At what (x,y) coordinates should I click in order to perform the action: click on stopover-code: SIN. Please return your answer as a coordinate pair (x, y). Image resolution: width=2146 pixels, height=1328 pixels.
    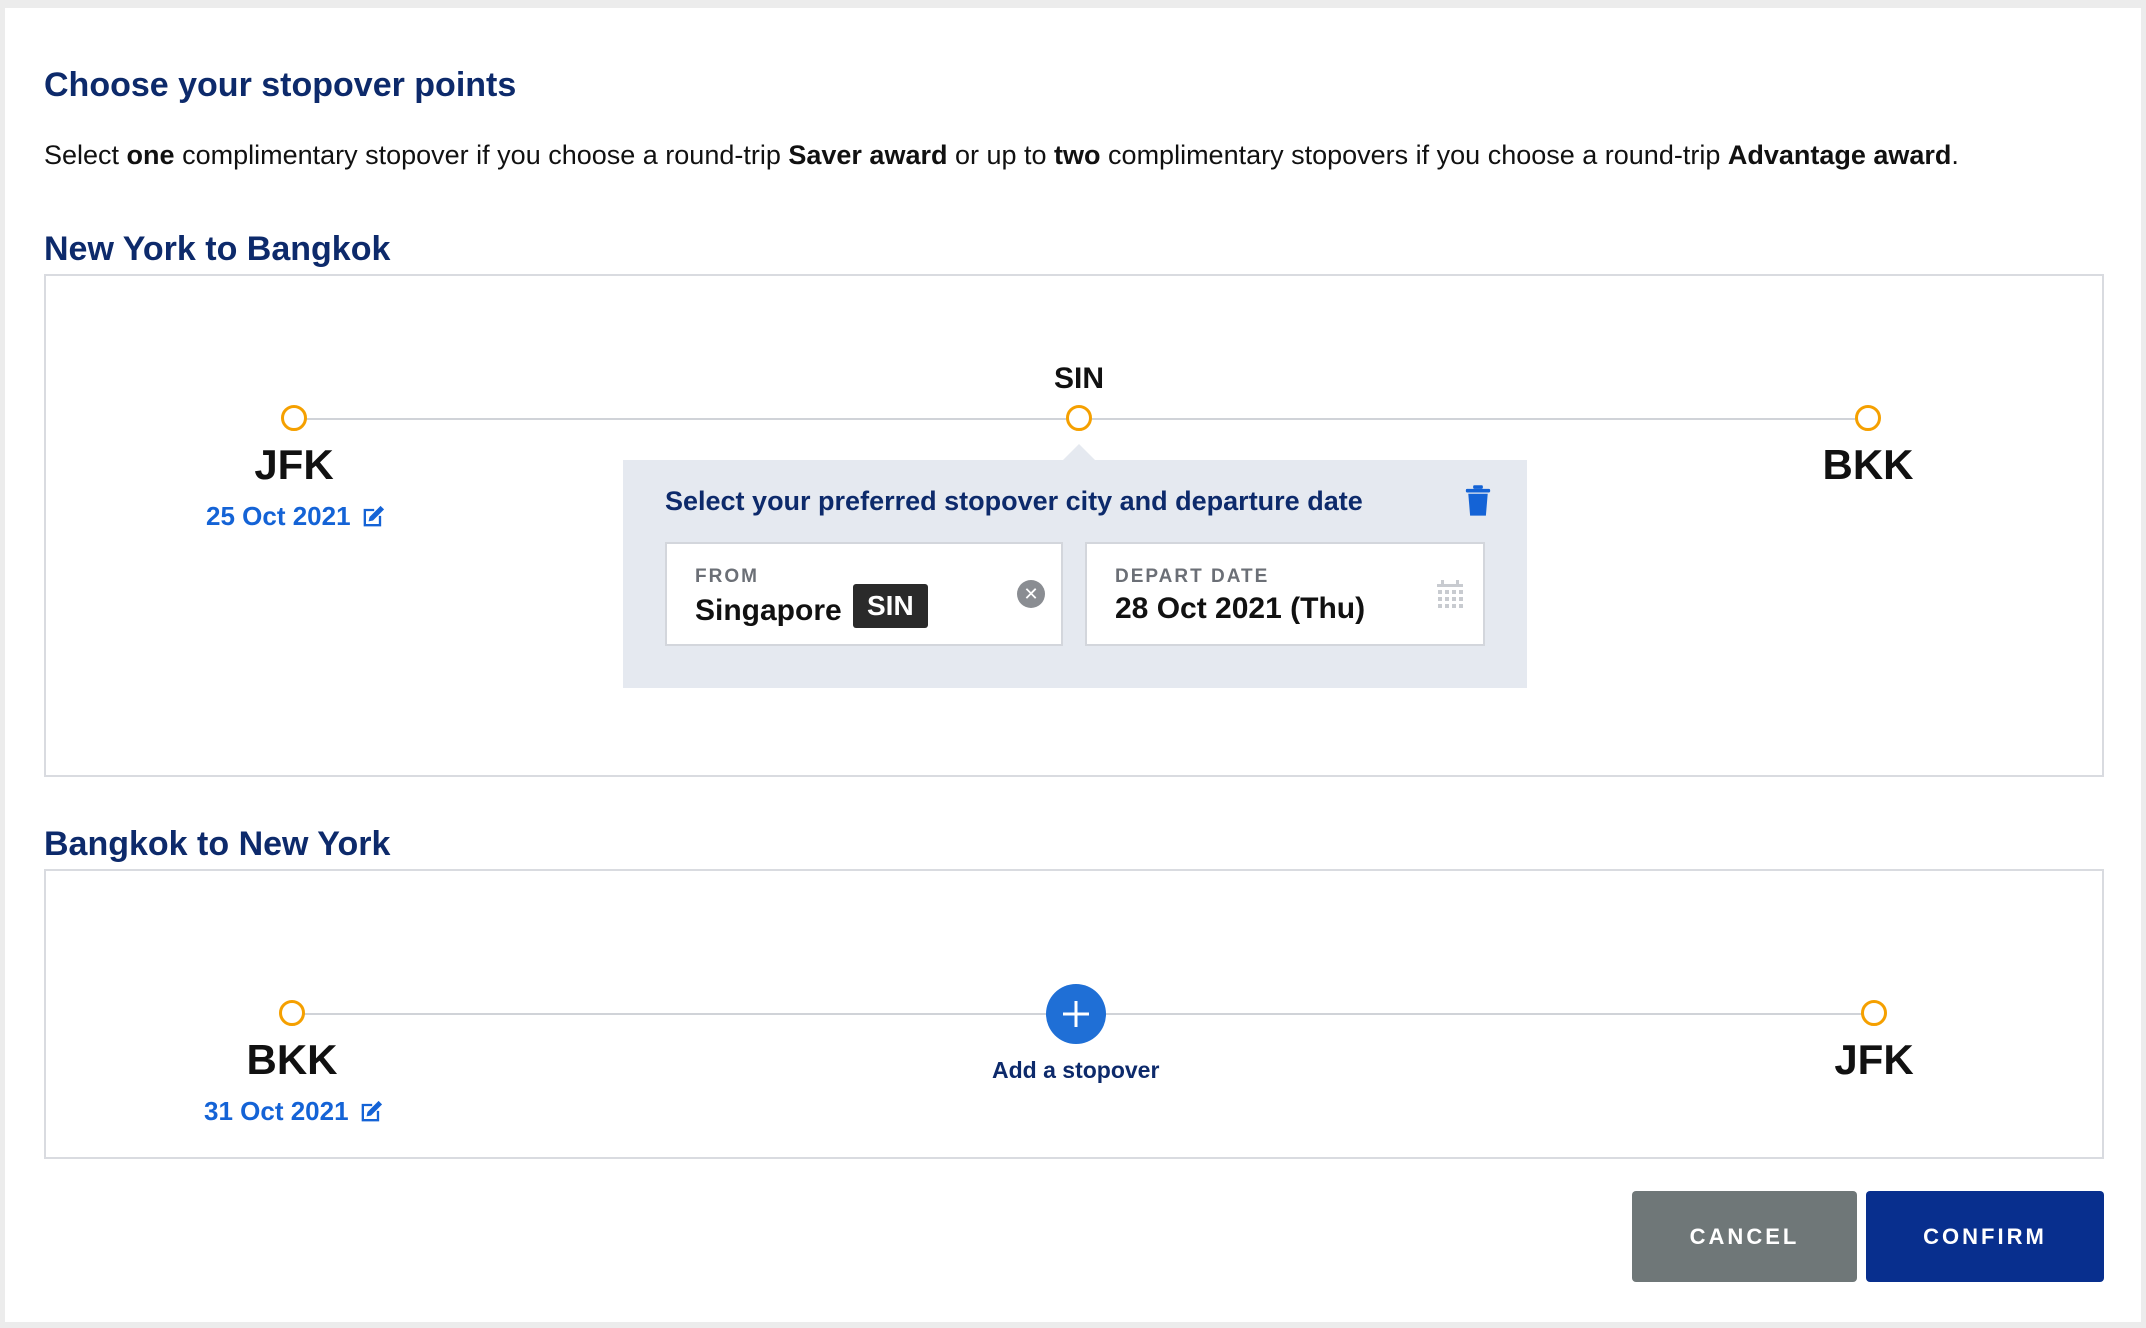
    Looking at the image, I should click on (1078, 378).